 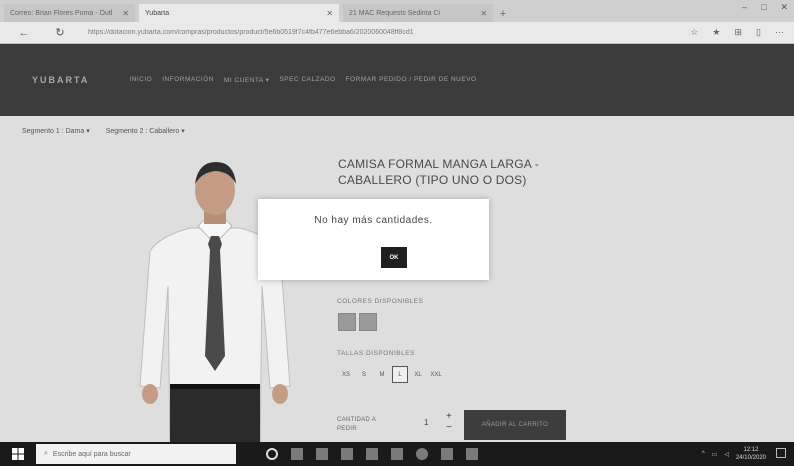 I want to click on quantity-increase-button: +, so click(x=449, y=417).